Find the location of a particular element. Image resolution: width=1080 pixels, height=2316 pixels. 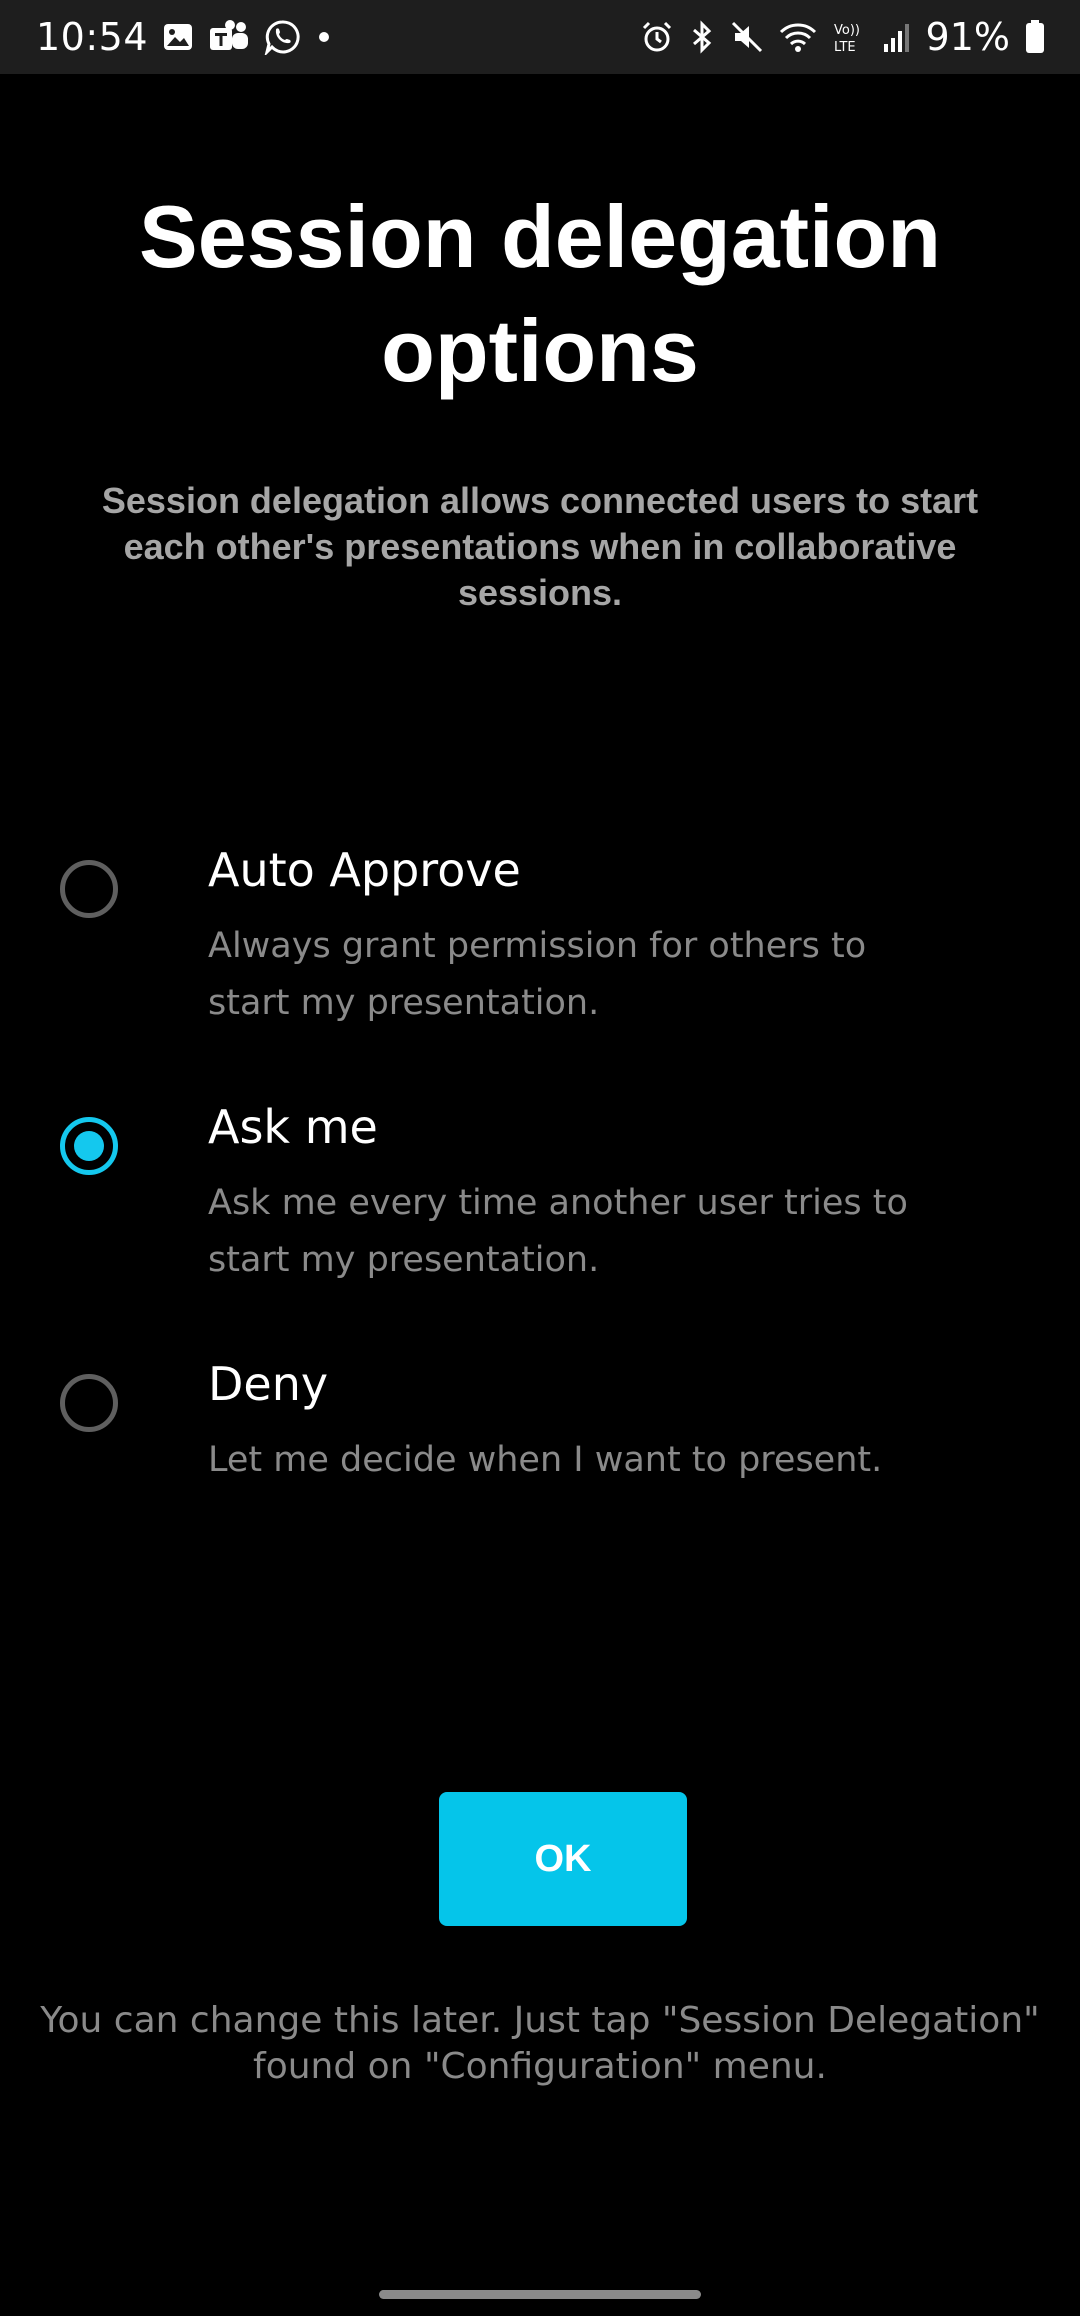

option-title: Auto Approve is located at coordinates (364, 870).